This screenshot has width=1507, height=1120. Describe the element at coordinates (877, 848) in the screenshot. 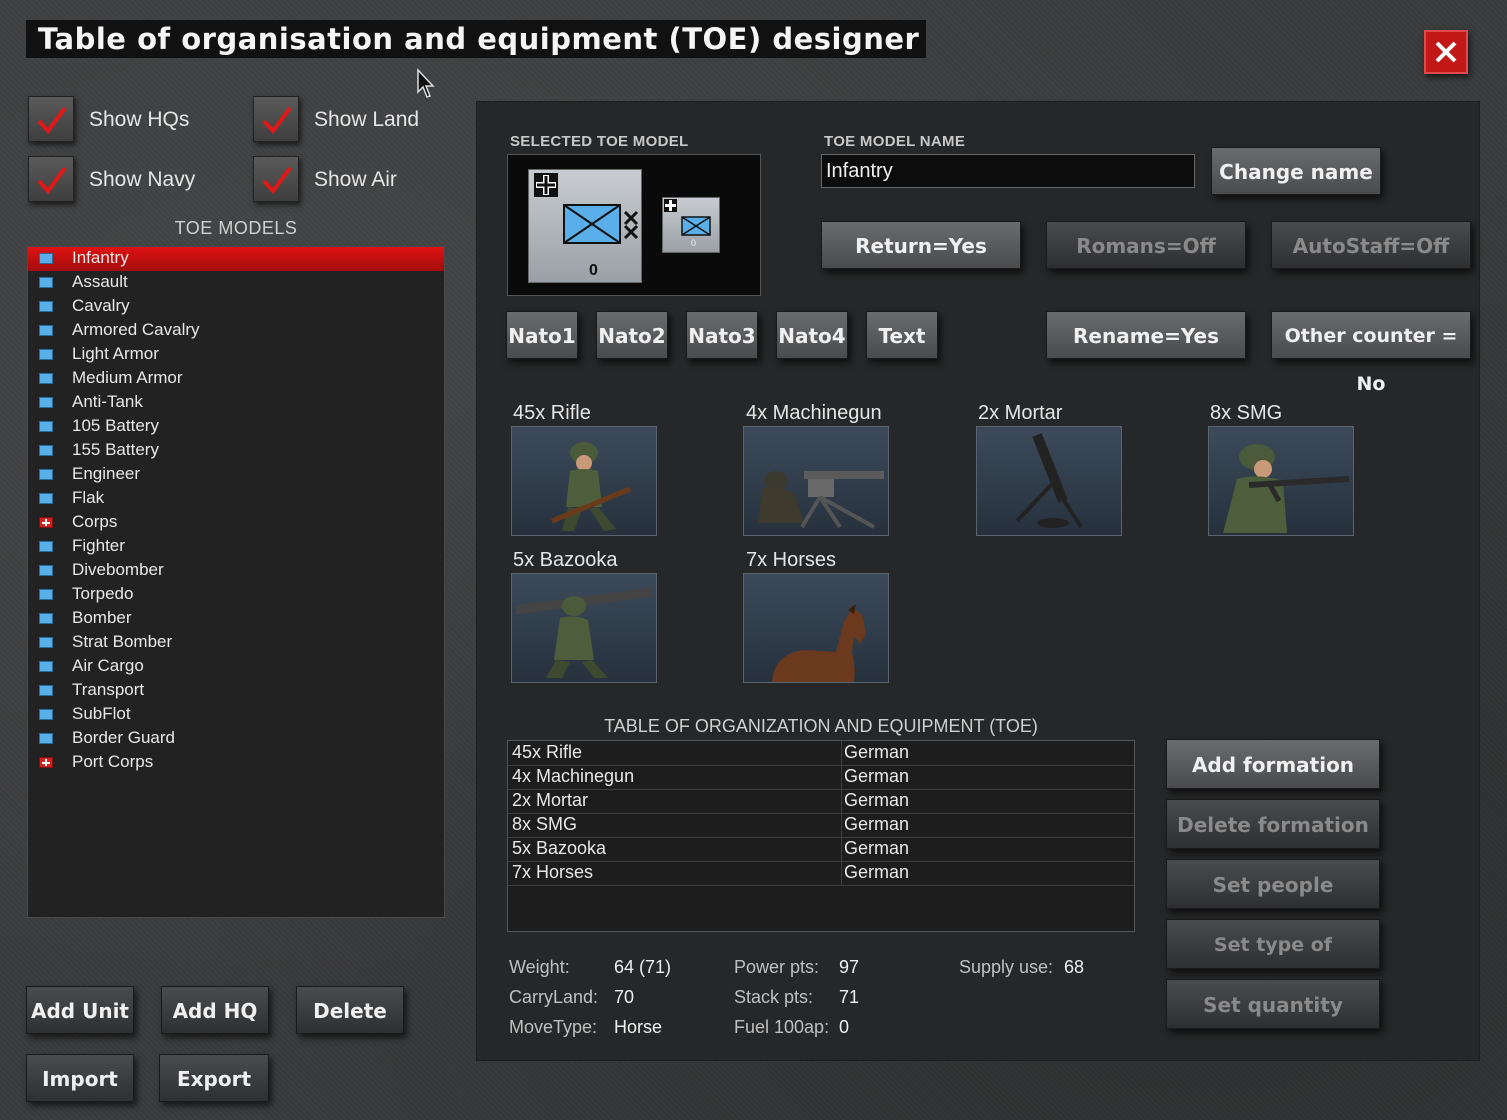

I see `toe-nation-cell: German` at that location.